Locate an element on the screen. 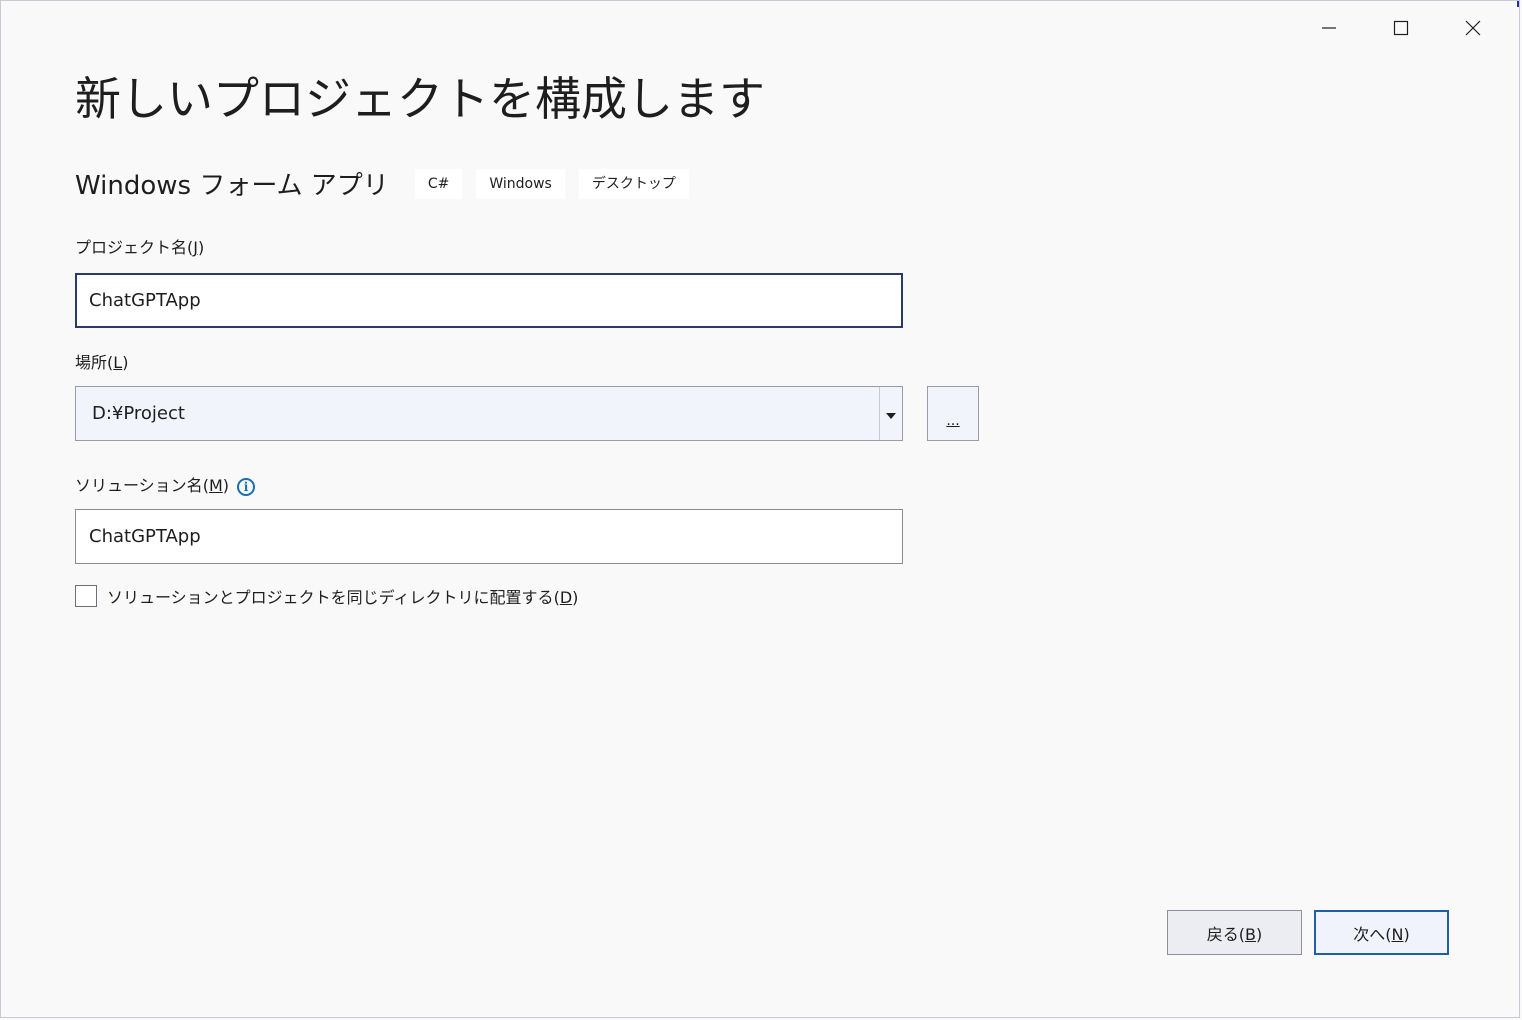  minimize-button is located at coordinates (1329, 28).